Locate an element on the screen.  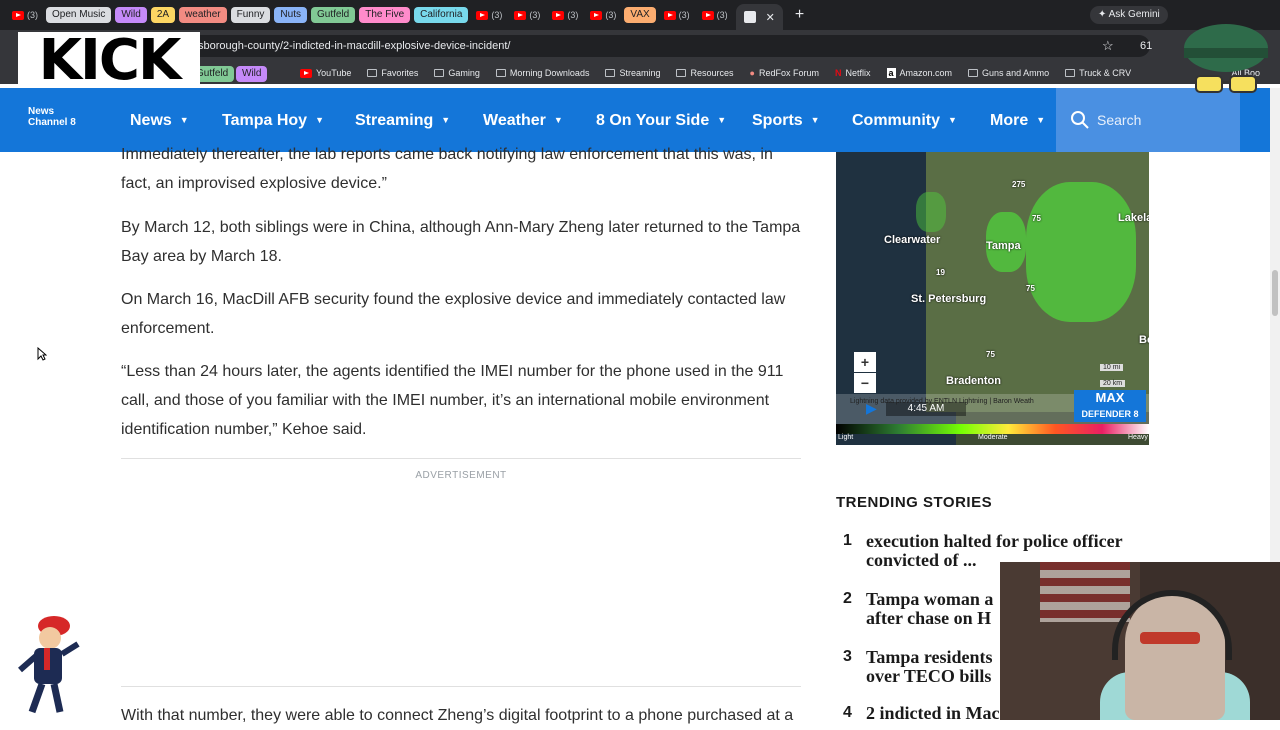
map-city-label: Bo is located at coordinates (1144, 340).